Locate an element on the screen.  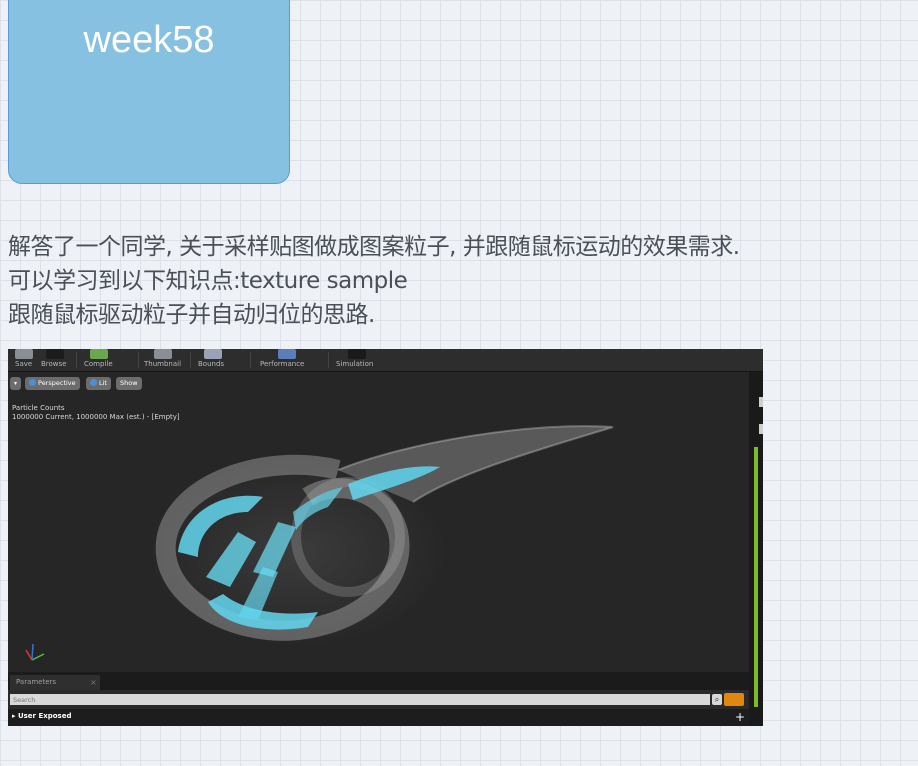
description-line: 解答了一个同学, 关于采样贴图做成图案粒子, 并跟随鼠标运动的效果需求. is located at coordinates (374, 247).